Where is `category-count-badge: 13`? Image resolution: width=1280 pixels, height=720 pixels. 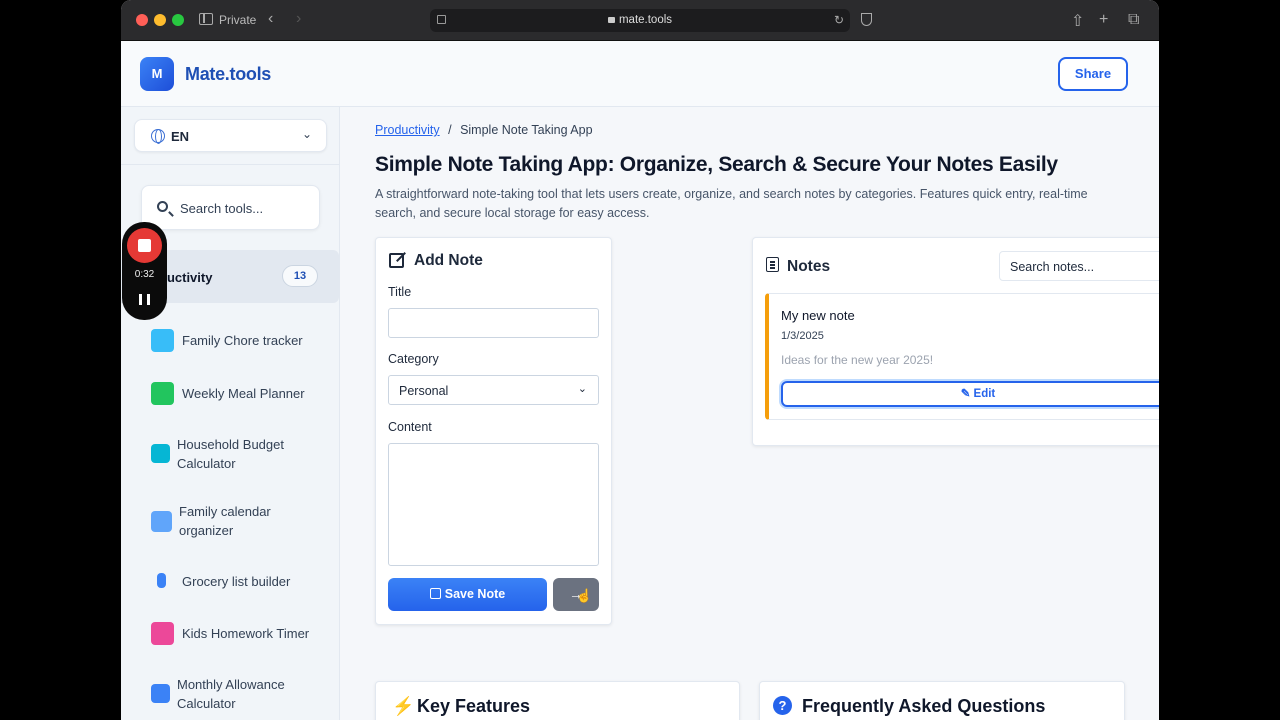
category-count-badge: 13 is located at coordinates (300, 276).